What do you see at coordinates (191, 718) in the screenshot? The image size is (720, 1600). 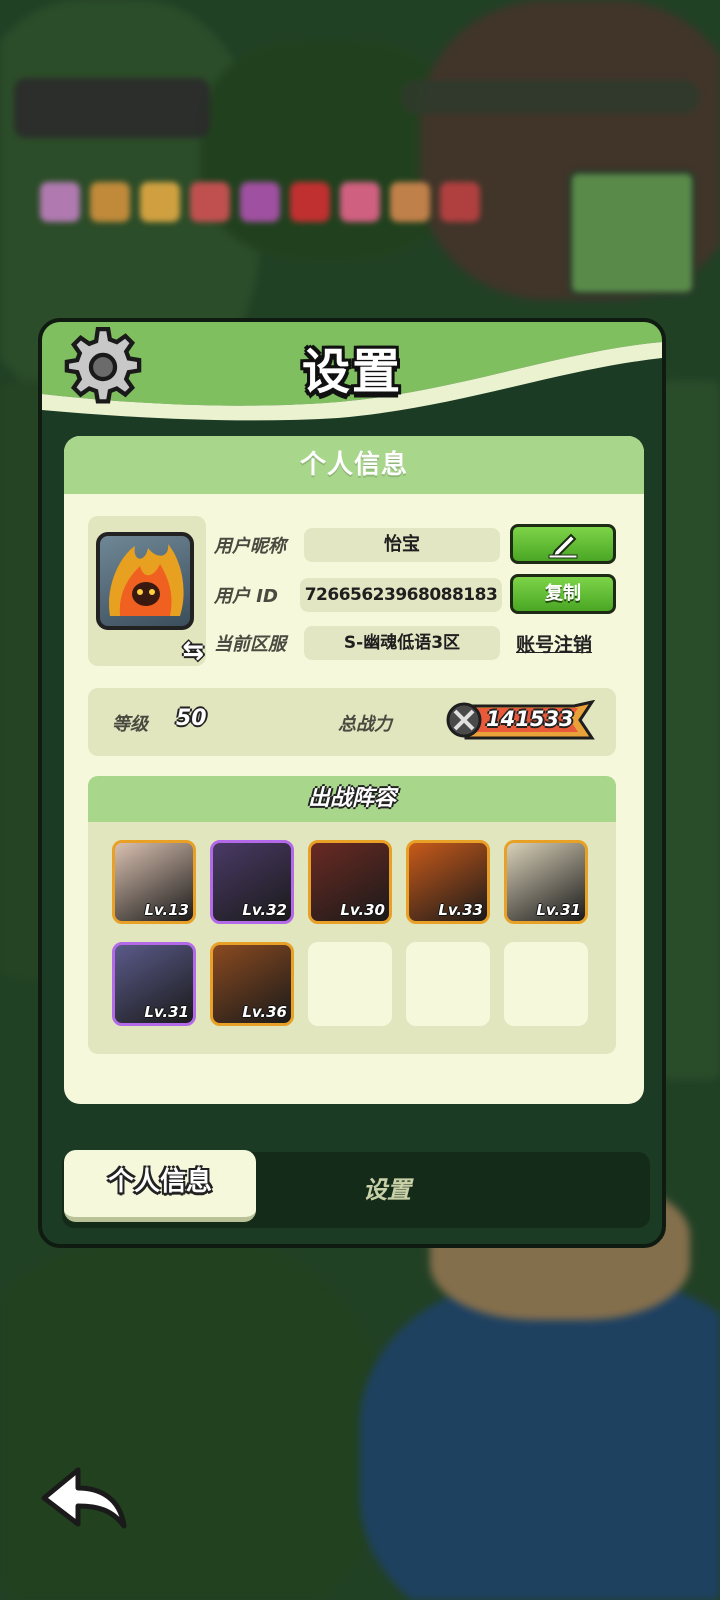 I see `level-value: 50` at bounding box center [191, 718].